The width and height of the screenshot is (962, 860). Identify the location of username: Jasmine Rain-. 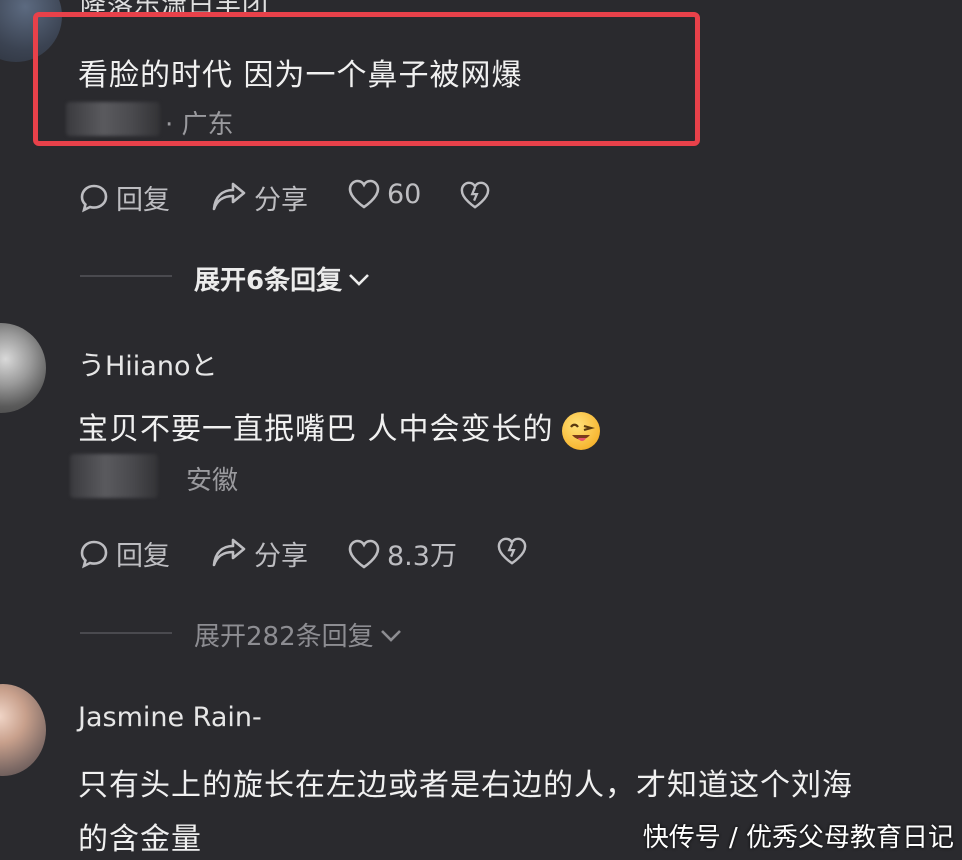
(170, 717).